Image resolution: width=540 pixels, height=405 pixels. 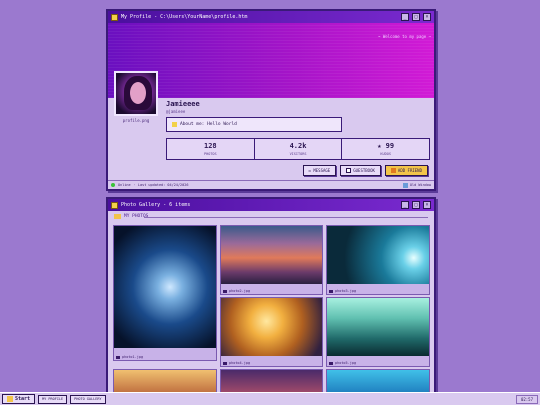 I want to click on taskbar: Start MY PROFILE PHOTO GALLERY 02:57, so click(x=270, y=398).